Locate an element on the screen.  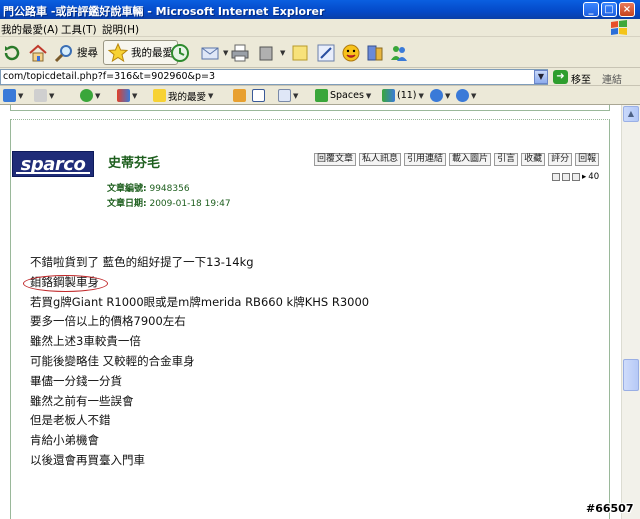
search-icon is located at coordinates (63, 53).